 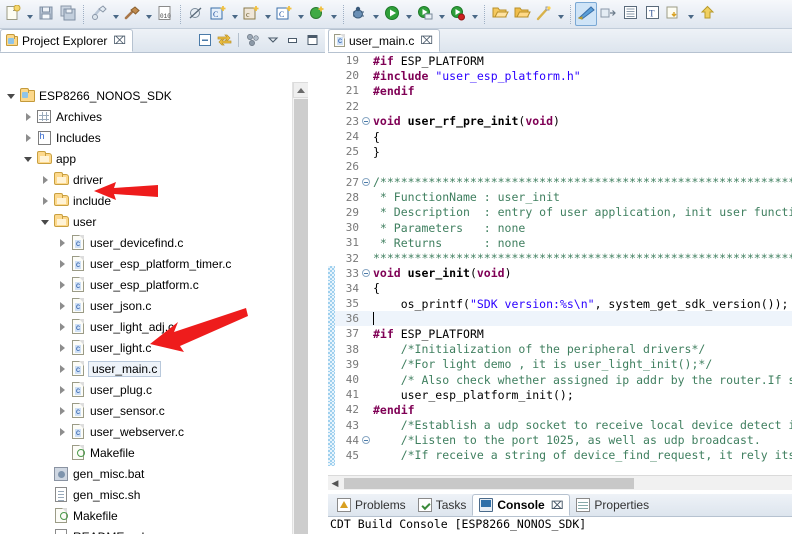 What do you see at coordinates (284, 14) in the screenshot?
I see `new-c-project-button: C` at bounding box center [284, 14].